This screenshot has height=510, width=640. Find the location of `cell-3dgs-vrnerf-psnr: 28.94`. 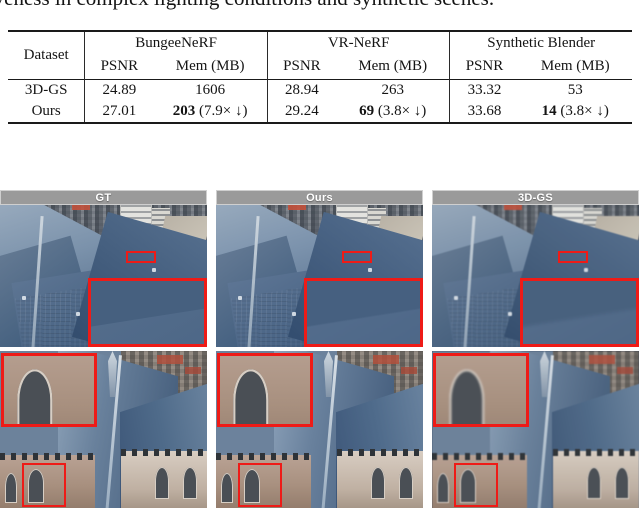

cell-3dgs-vrnerf-psnr: 28.94 is located at coordinates (301, 90).